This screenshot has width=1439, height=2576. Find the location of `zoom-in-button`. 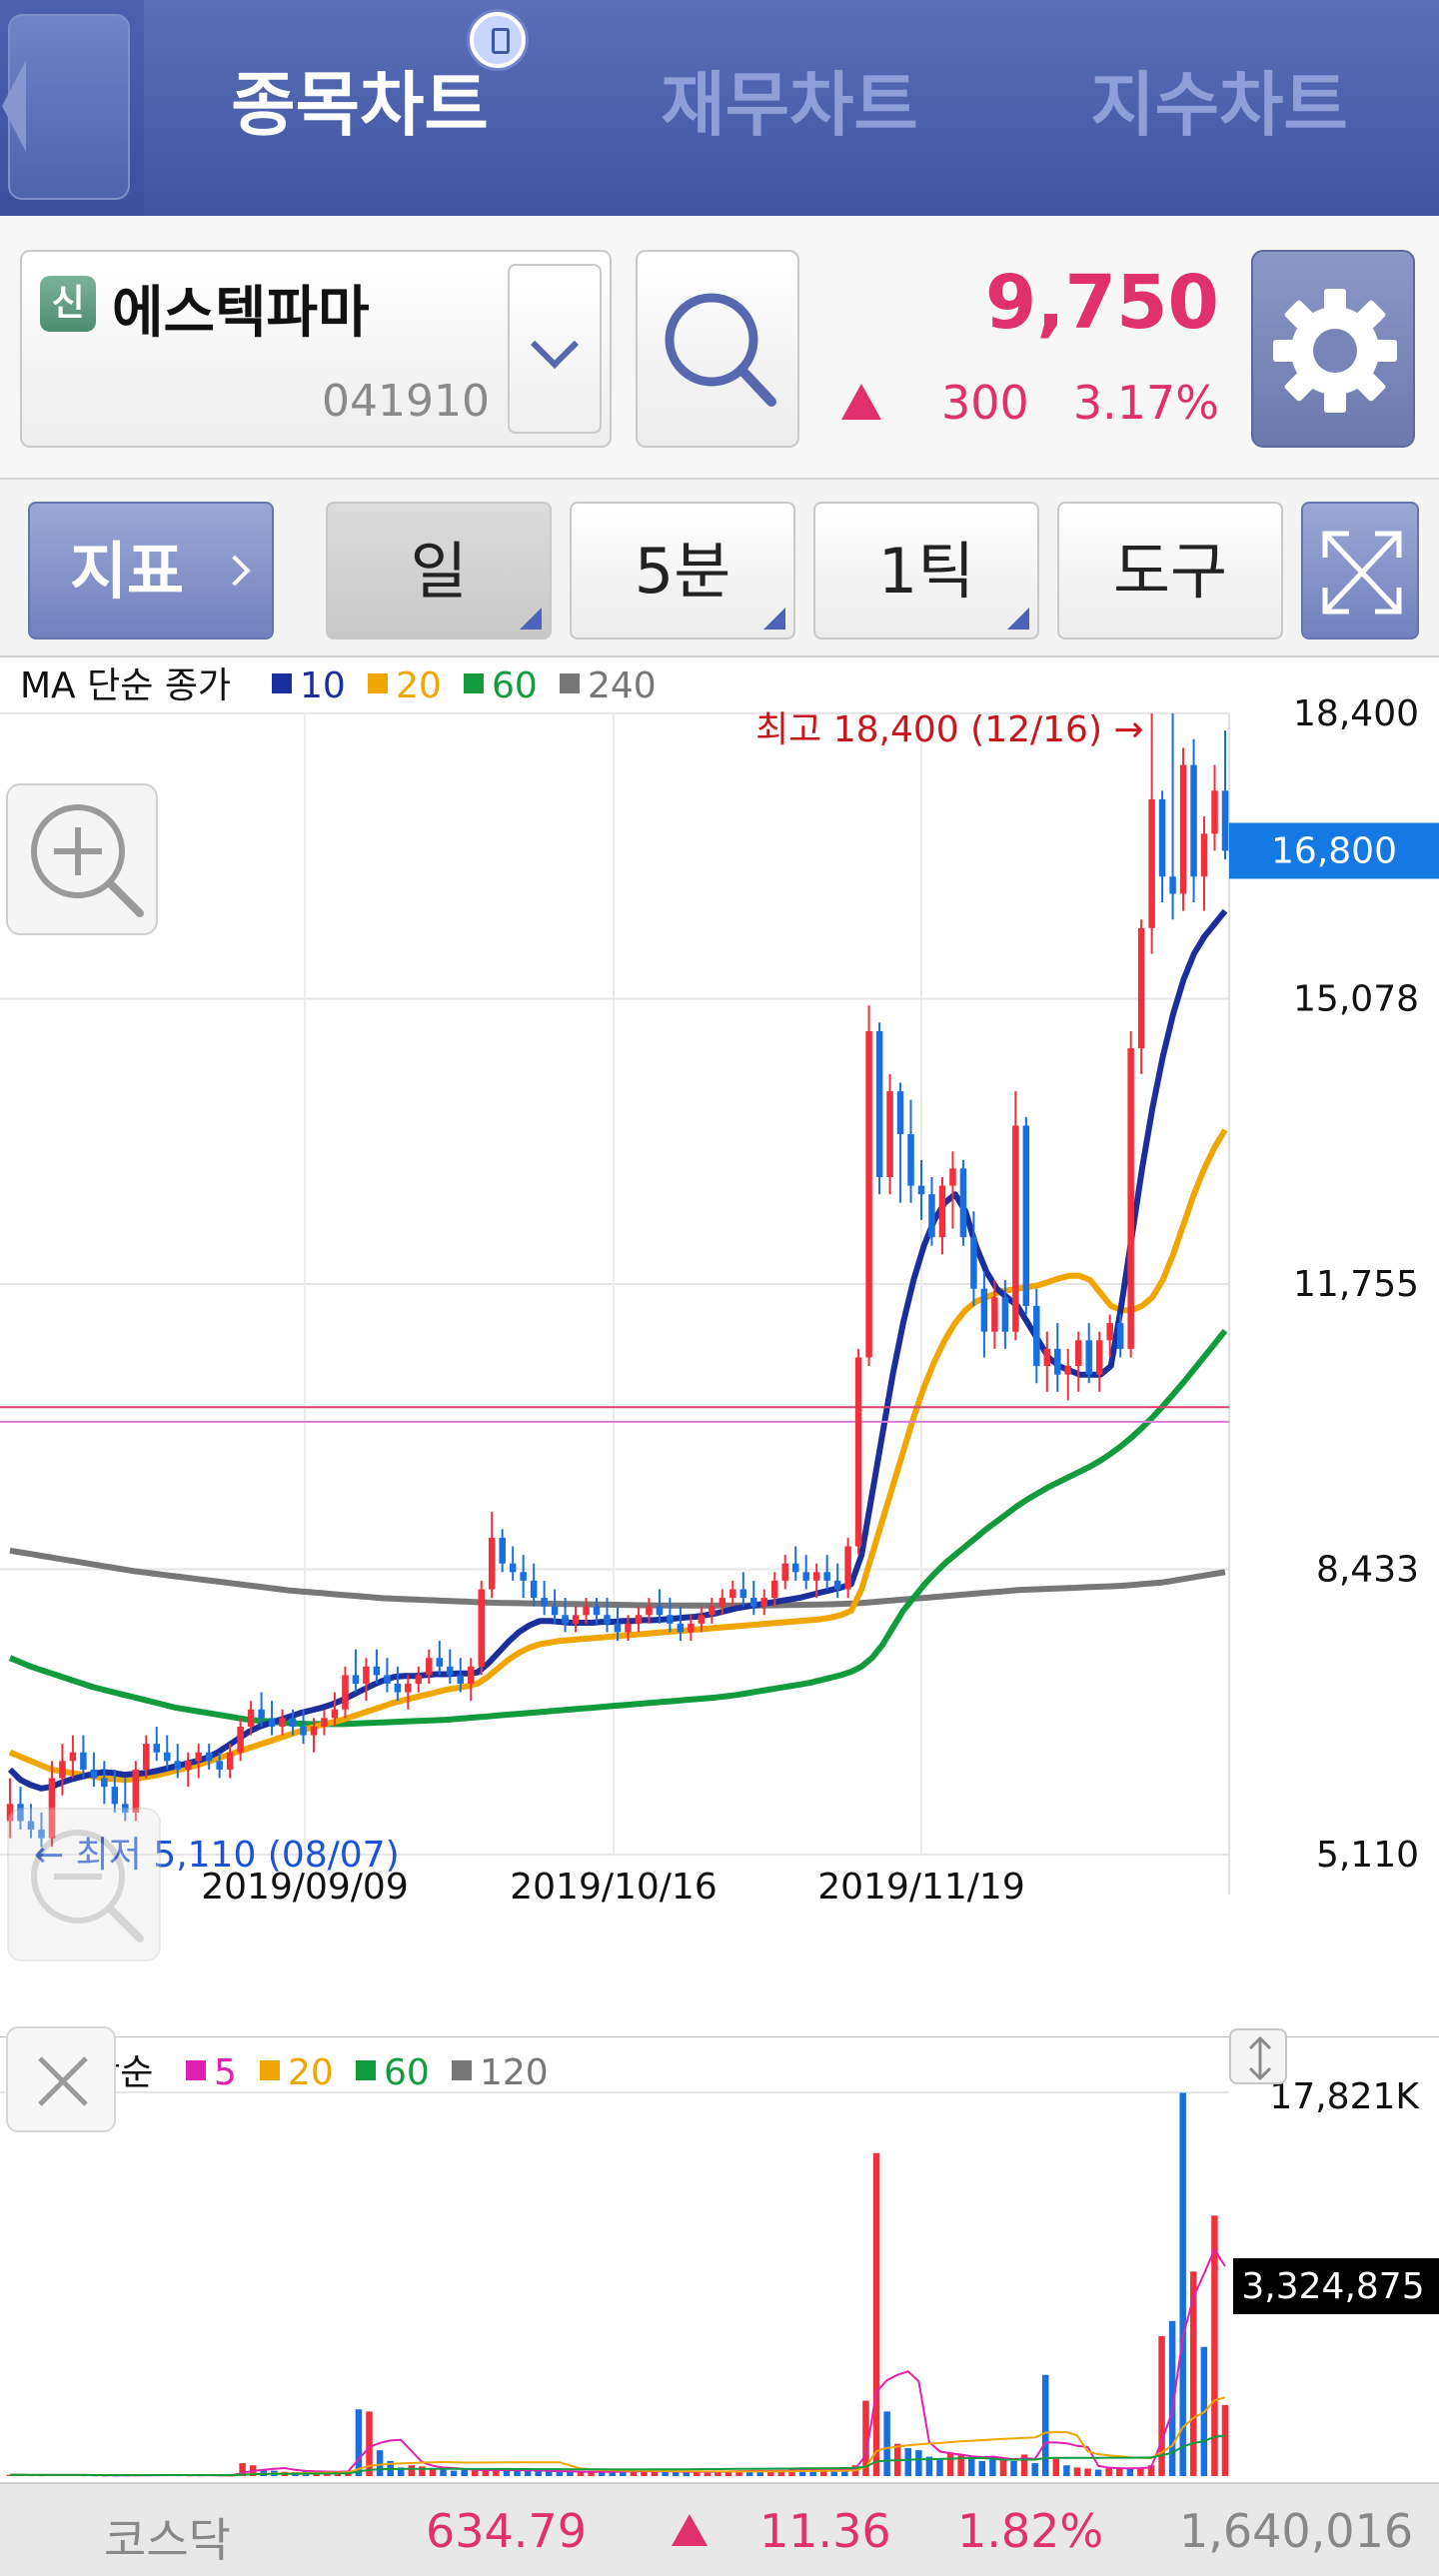

zoom-in-button is located at coordinates (82, 859).